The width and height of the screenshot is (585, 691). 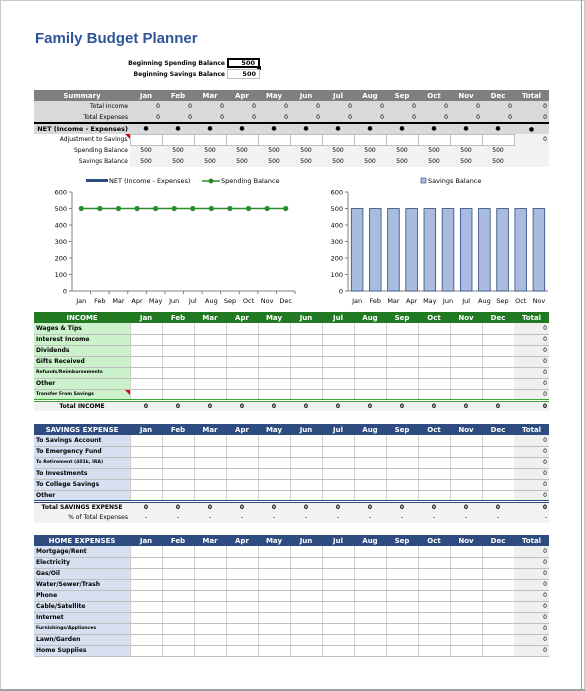 I want to click on beginning-savings-input: 500, so click(x=243, y=74).